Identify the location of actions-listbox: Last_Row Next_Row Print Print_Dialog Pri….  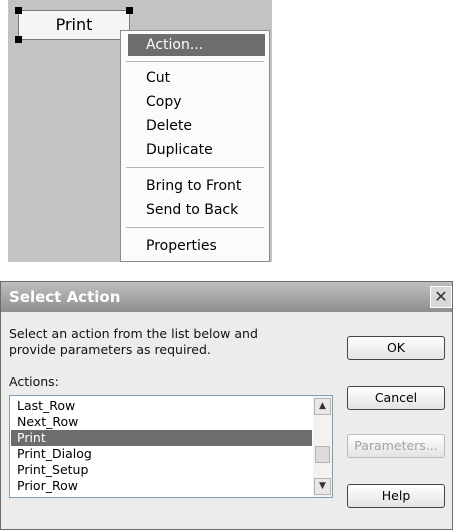
(171, 446).